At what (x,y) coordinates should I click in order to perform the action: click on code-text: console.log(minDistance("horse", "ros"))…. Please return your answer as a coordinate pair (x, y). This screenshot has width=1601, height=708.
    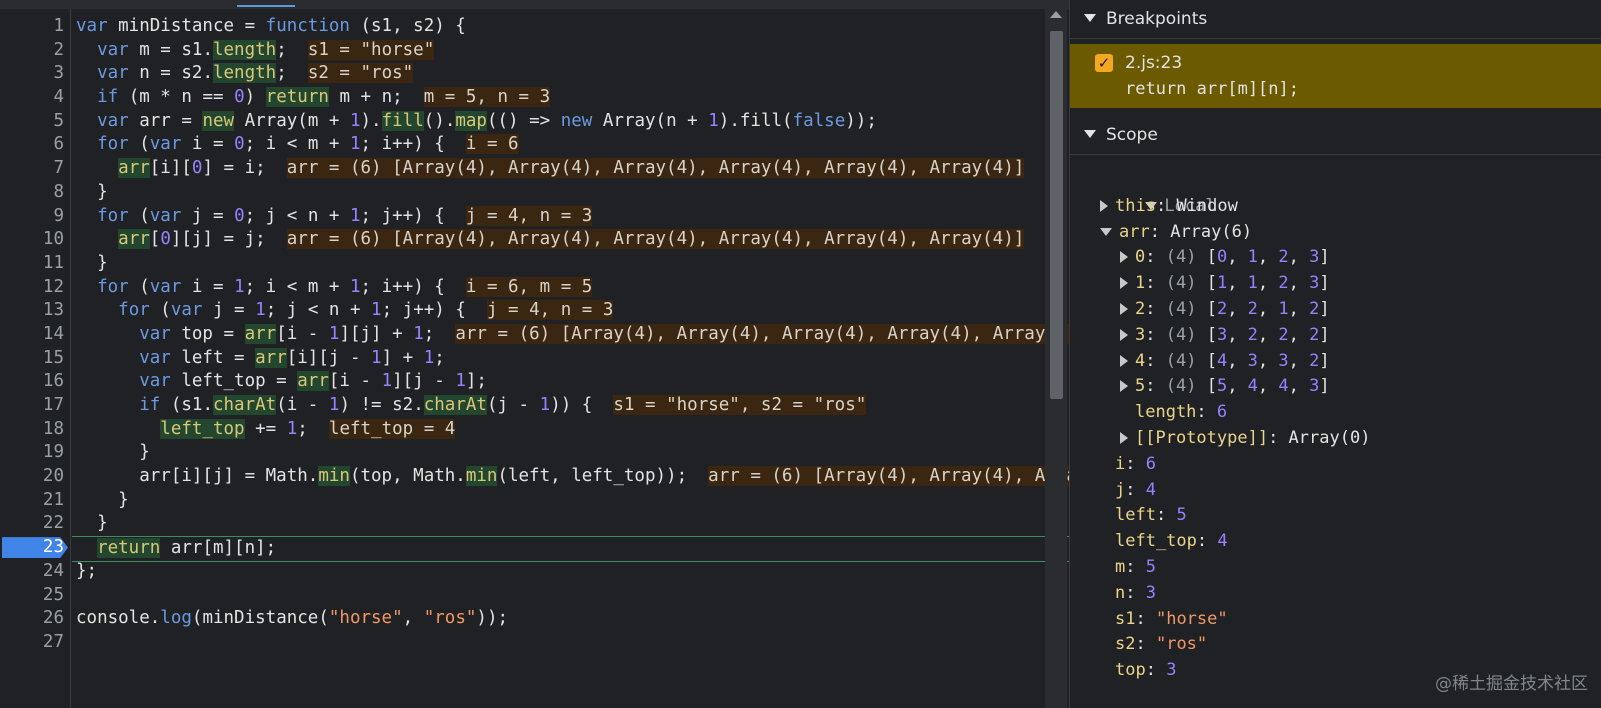
    Looking at the image, I should click on (570, 619).